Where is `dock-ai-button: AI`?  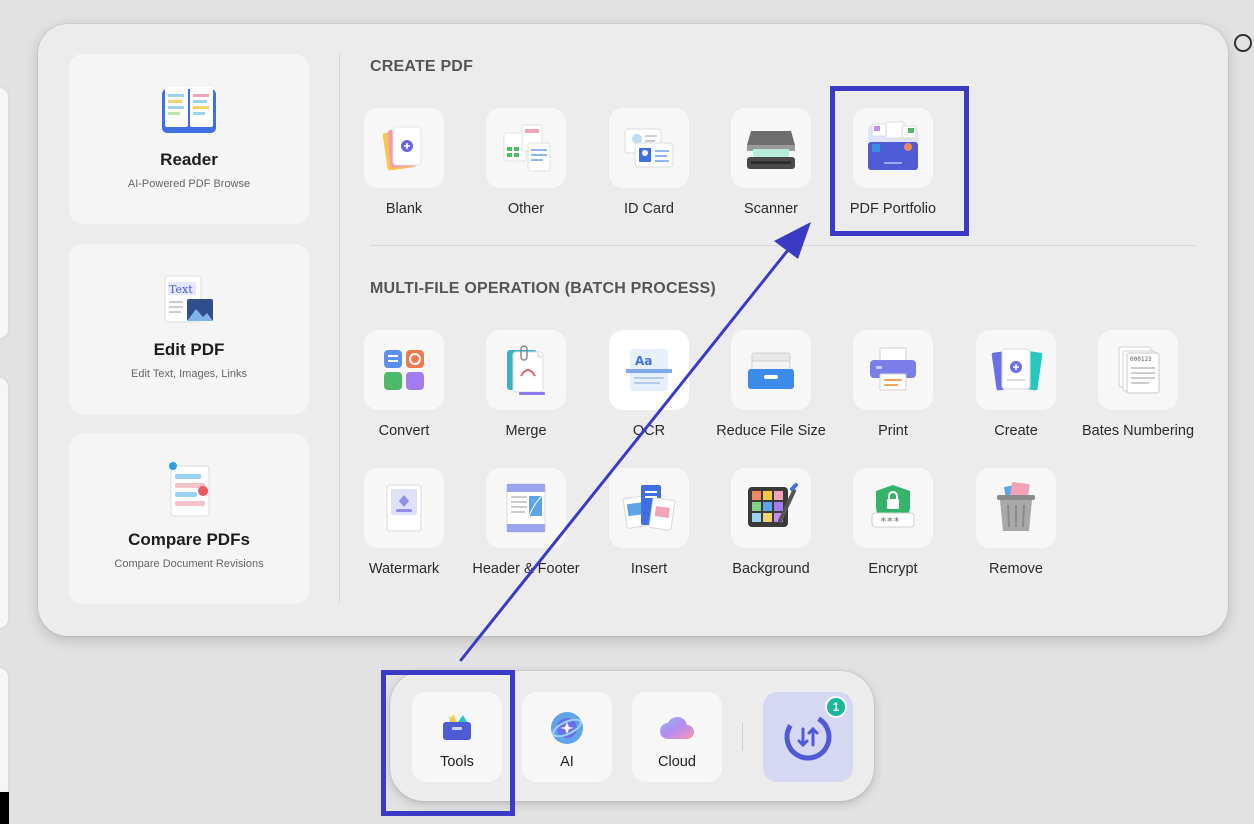 dock-ai-button: AI is located at coordinates (567, 737).